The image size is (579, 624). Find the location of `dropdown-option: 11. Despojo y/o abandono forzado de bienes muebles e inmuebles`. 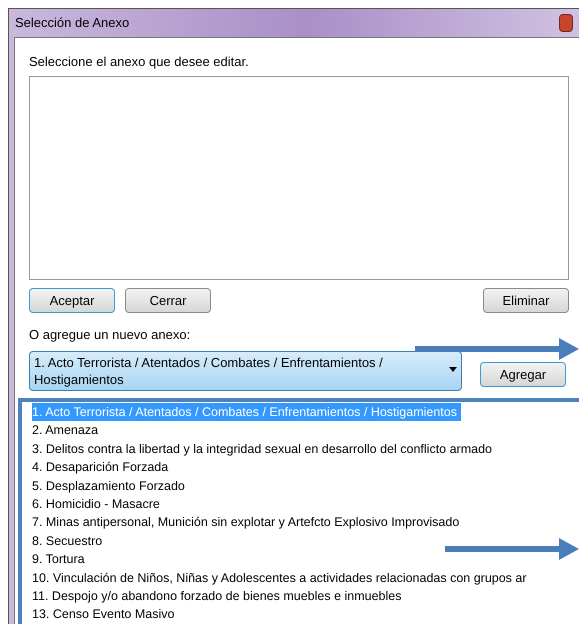

dropdown-option: 11. Despojo y/o abandono forzado de bienes muebles e inmuebles is located at coordinates (219, 596).